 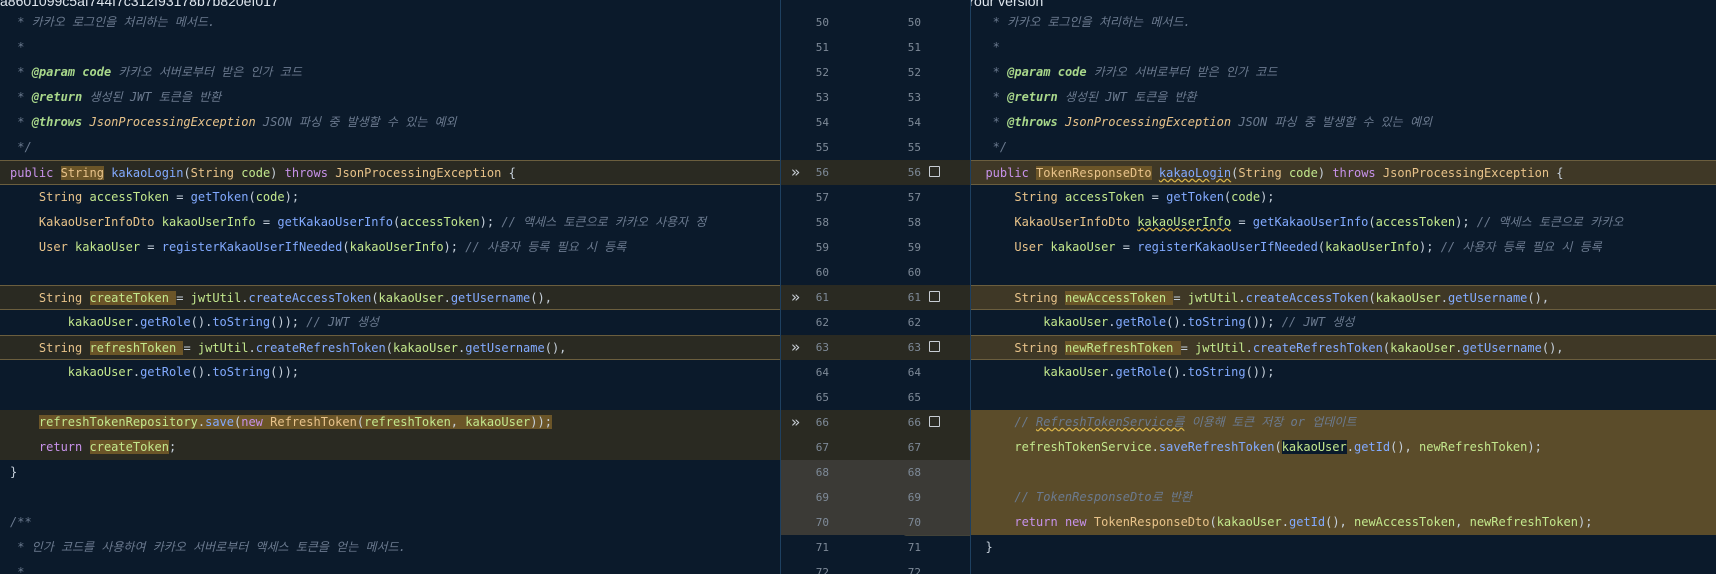 What do you see at coordinates (1343, 47) in the screenshot?
I see `right-code-line: *` at bounding box center [1343, 47].